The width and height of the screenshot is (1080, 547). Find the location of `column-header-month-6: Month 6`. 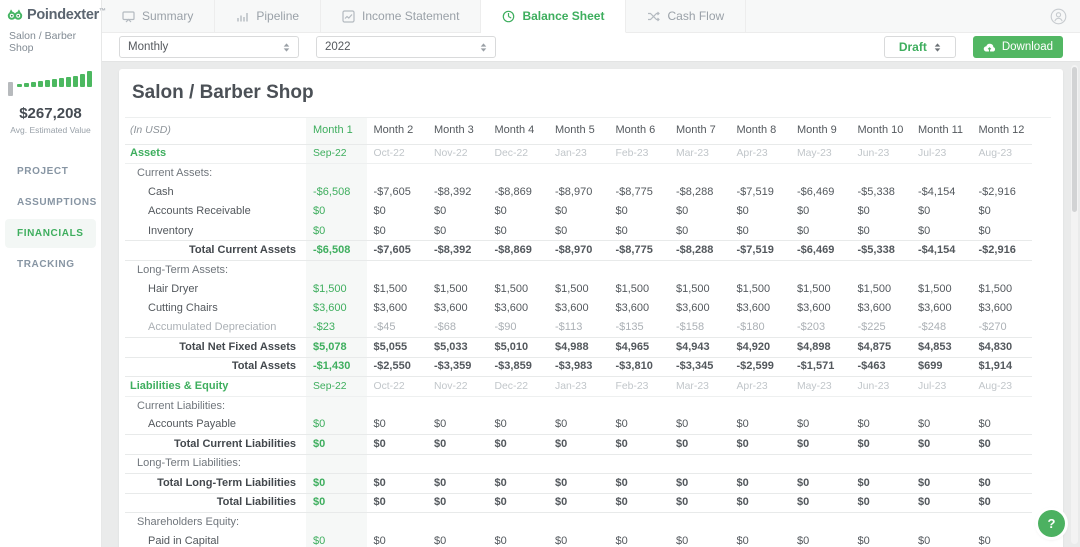

column-header-month-6: Month 6 is located at coordinates (638, 131).